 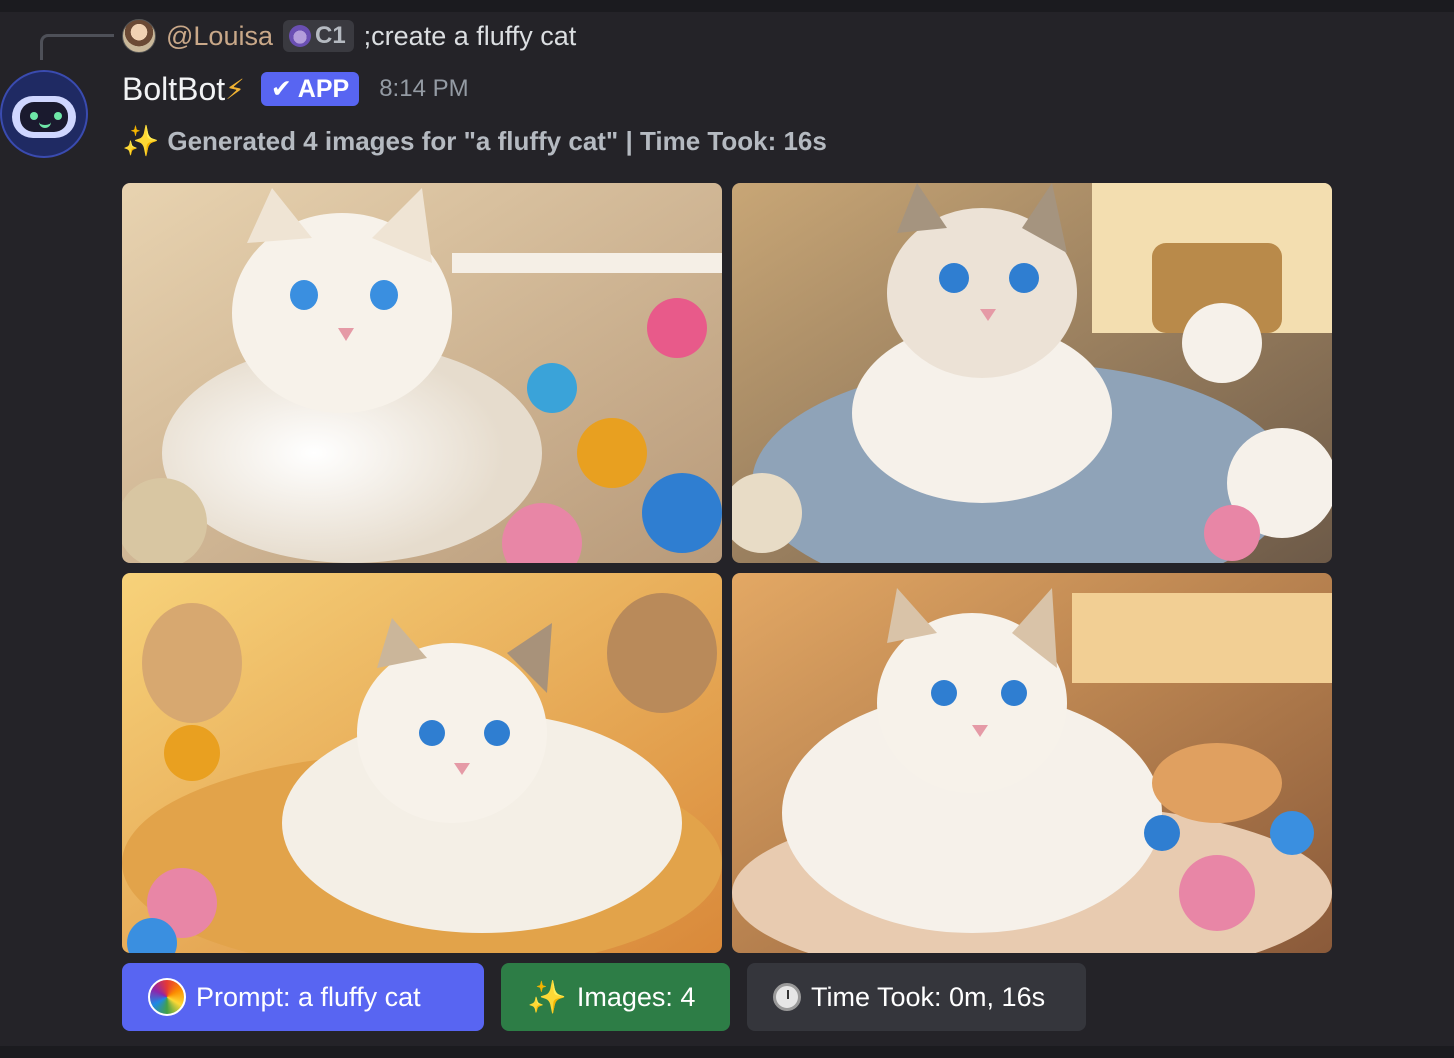 I want to click on reply-reference: @Louisa C1 ;create a fluffy cat, so click(x=349, y=36).